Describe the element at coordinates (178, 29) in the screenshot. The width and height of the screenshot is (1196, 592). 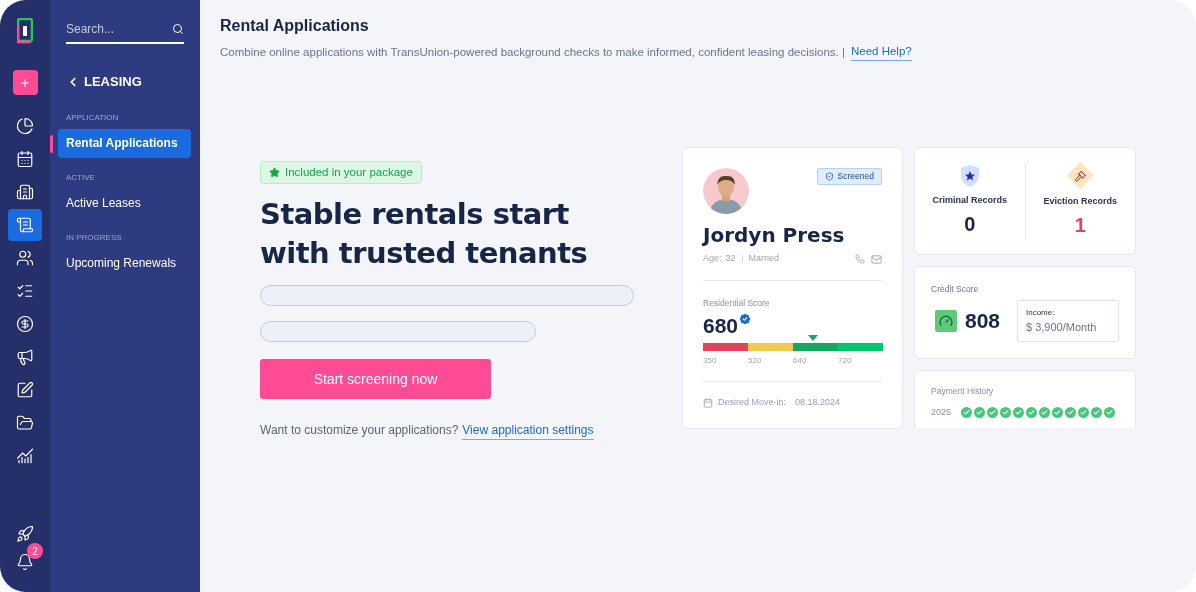
I see `search-icon` at that location.